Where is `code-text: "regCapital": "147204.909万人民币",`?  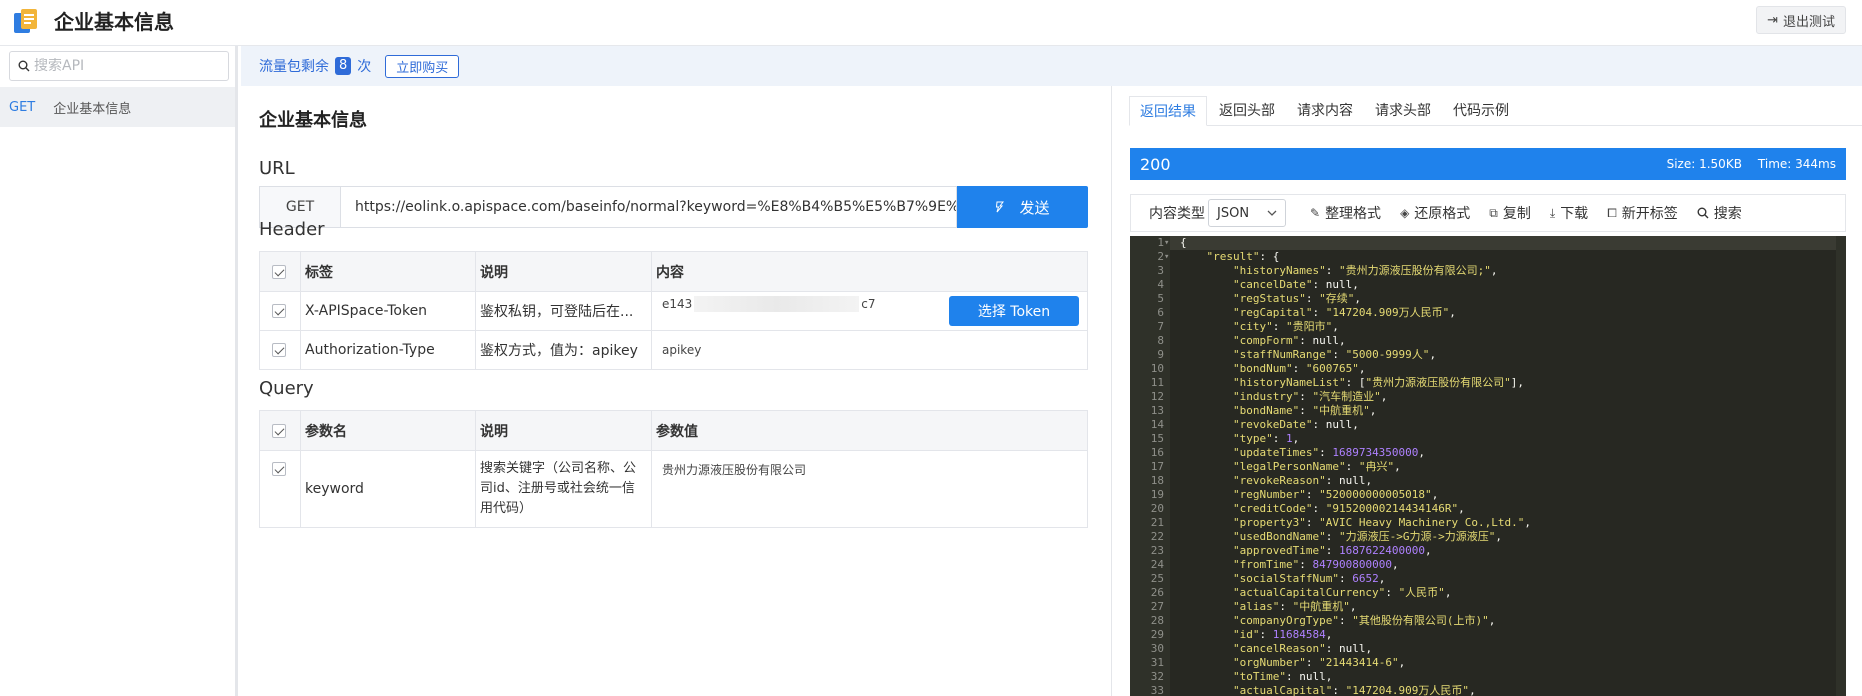
code-text: "regCapital": "147204.909万人民币", is located at coordinates (1344, 312).